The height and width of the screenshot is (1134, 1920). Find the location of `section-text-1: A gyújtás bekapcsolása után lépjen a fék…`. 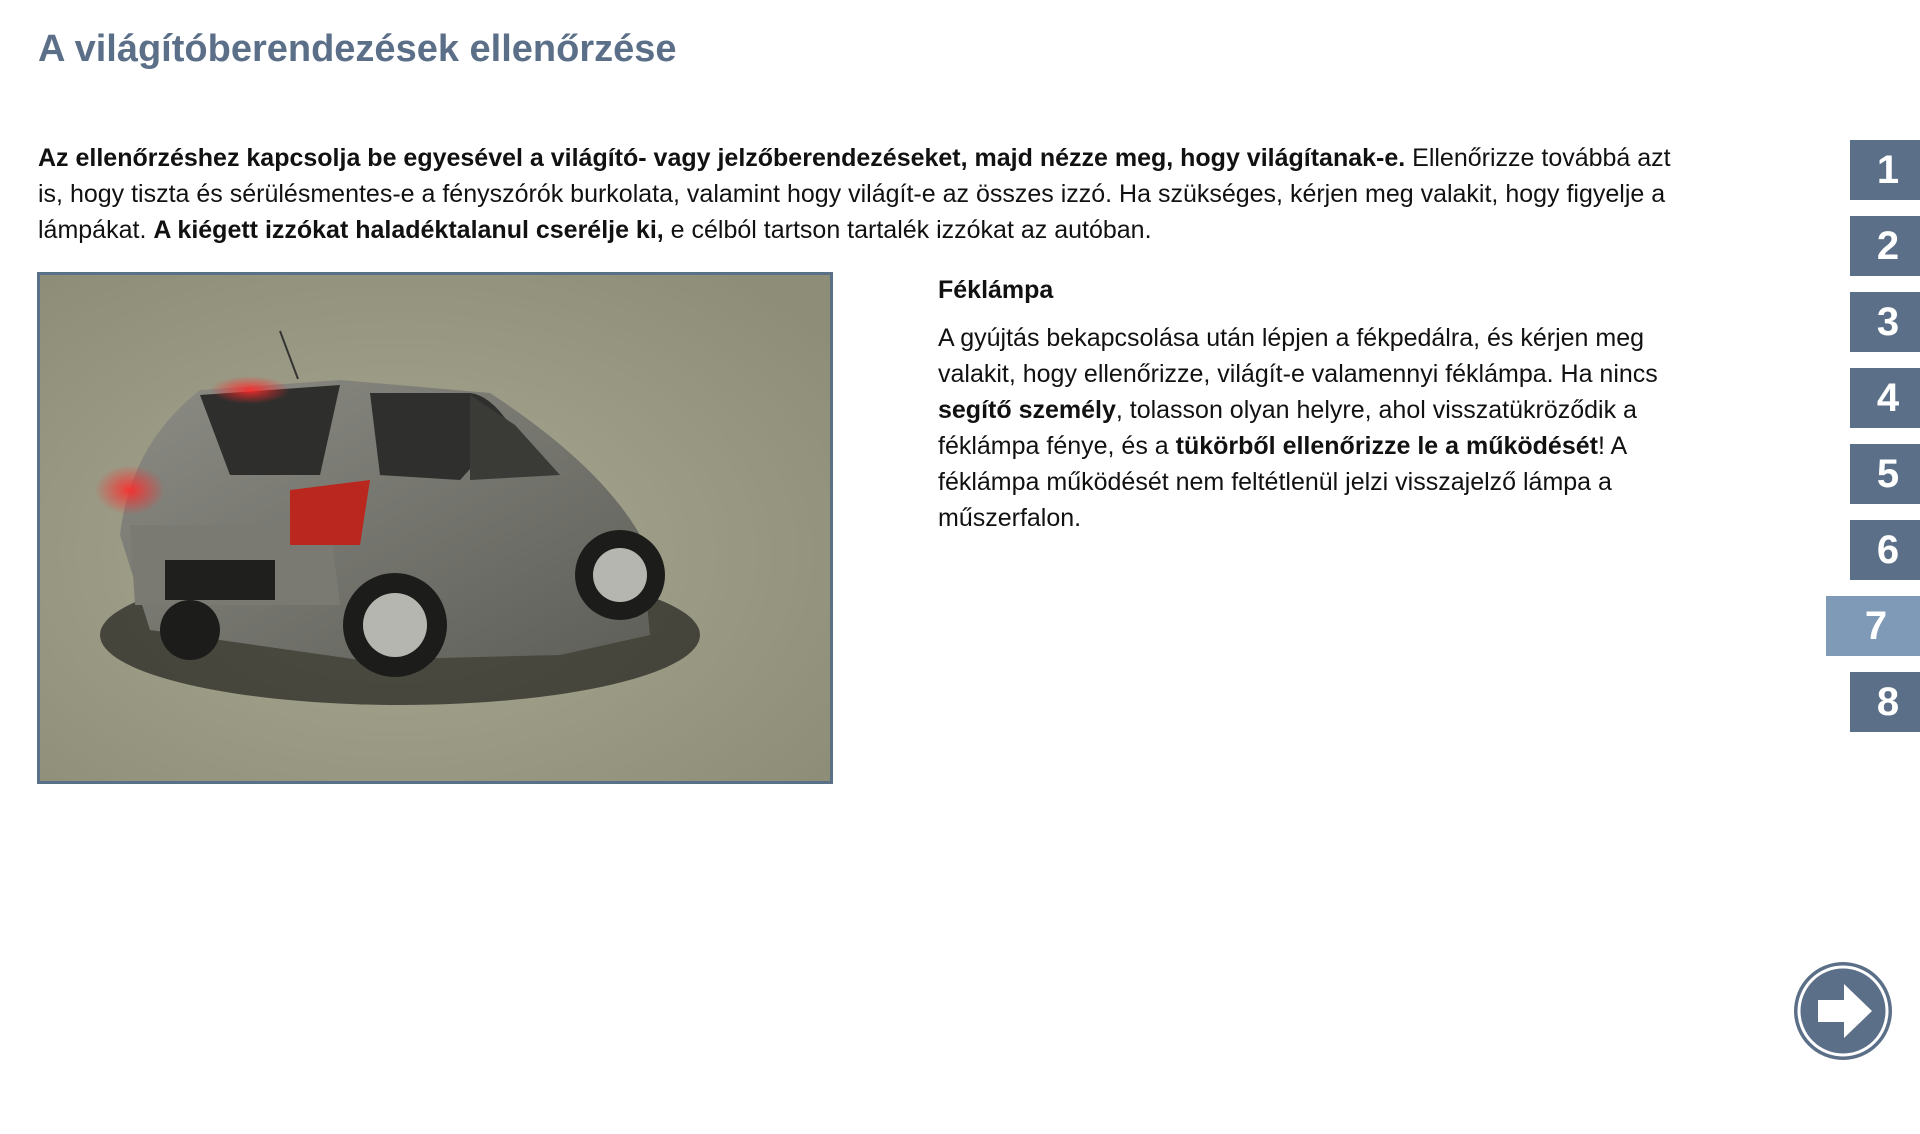

section-text-1: A gyújtás bekapcsolása után lépjen a fék… is located at coordinates (1298, 356).